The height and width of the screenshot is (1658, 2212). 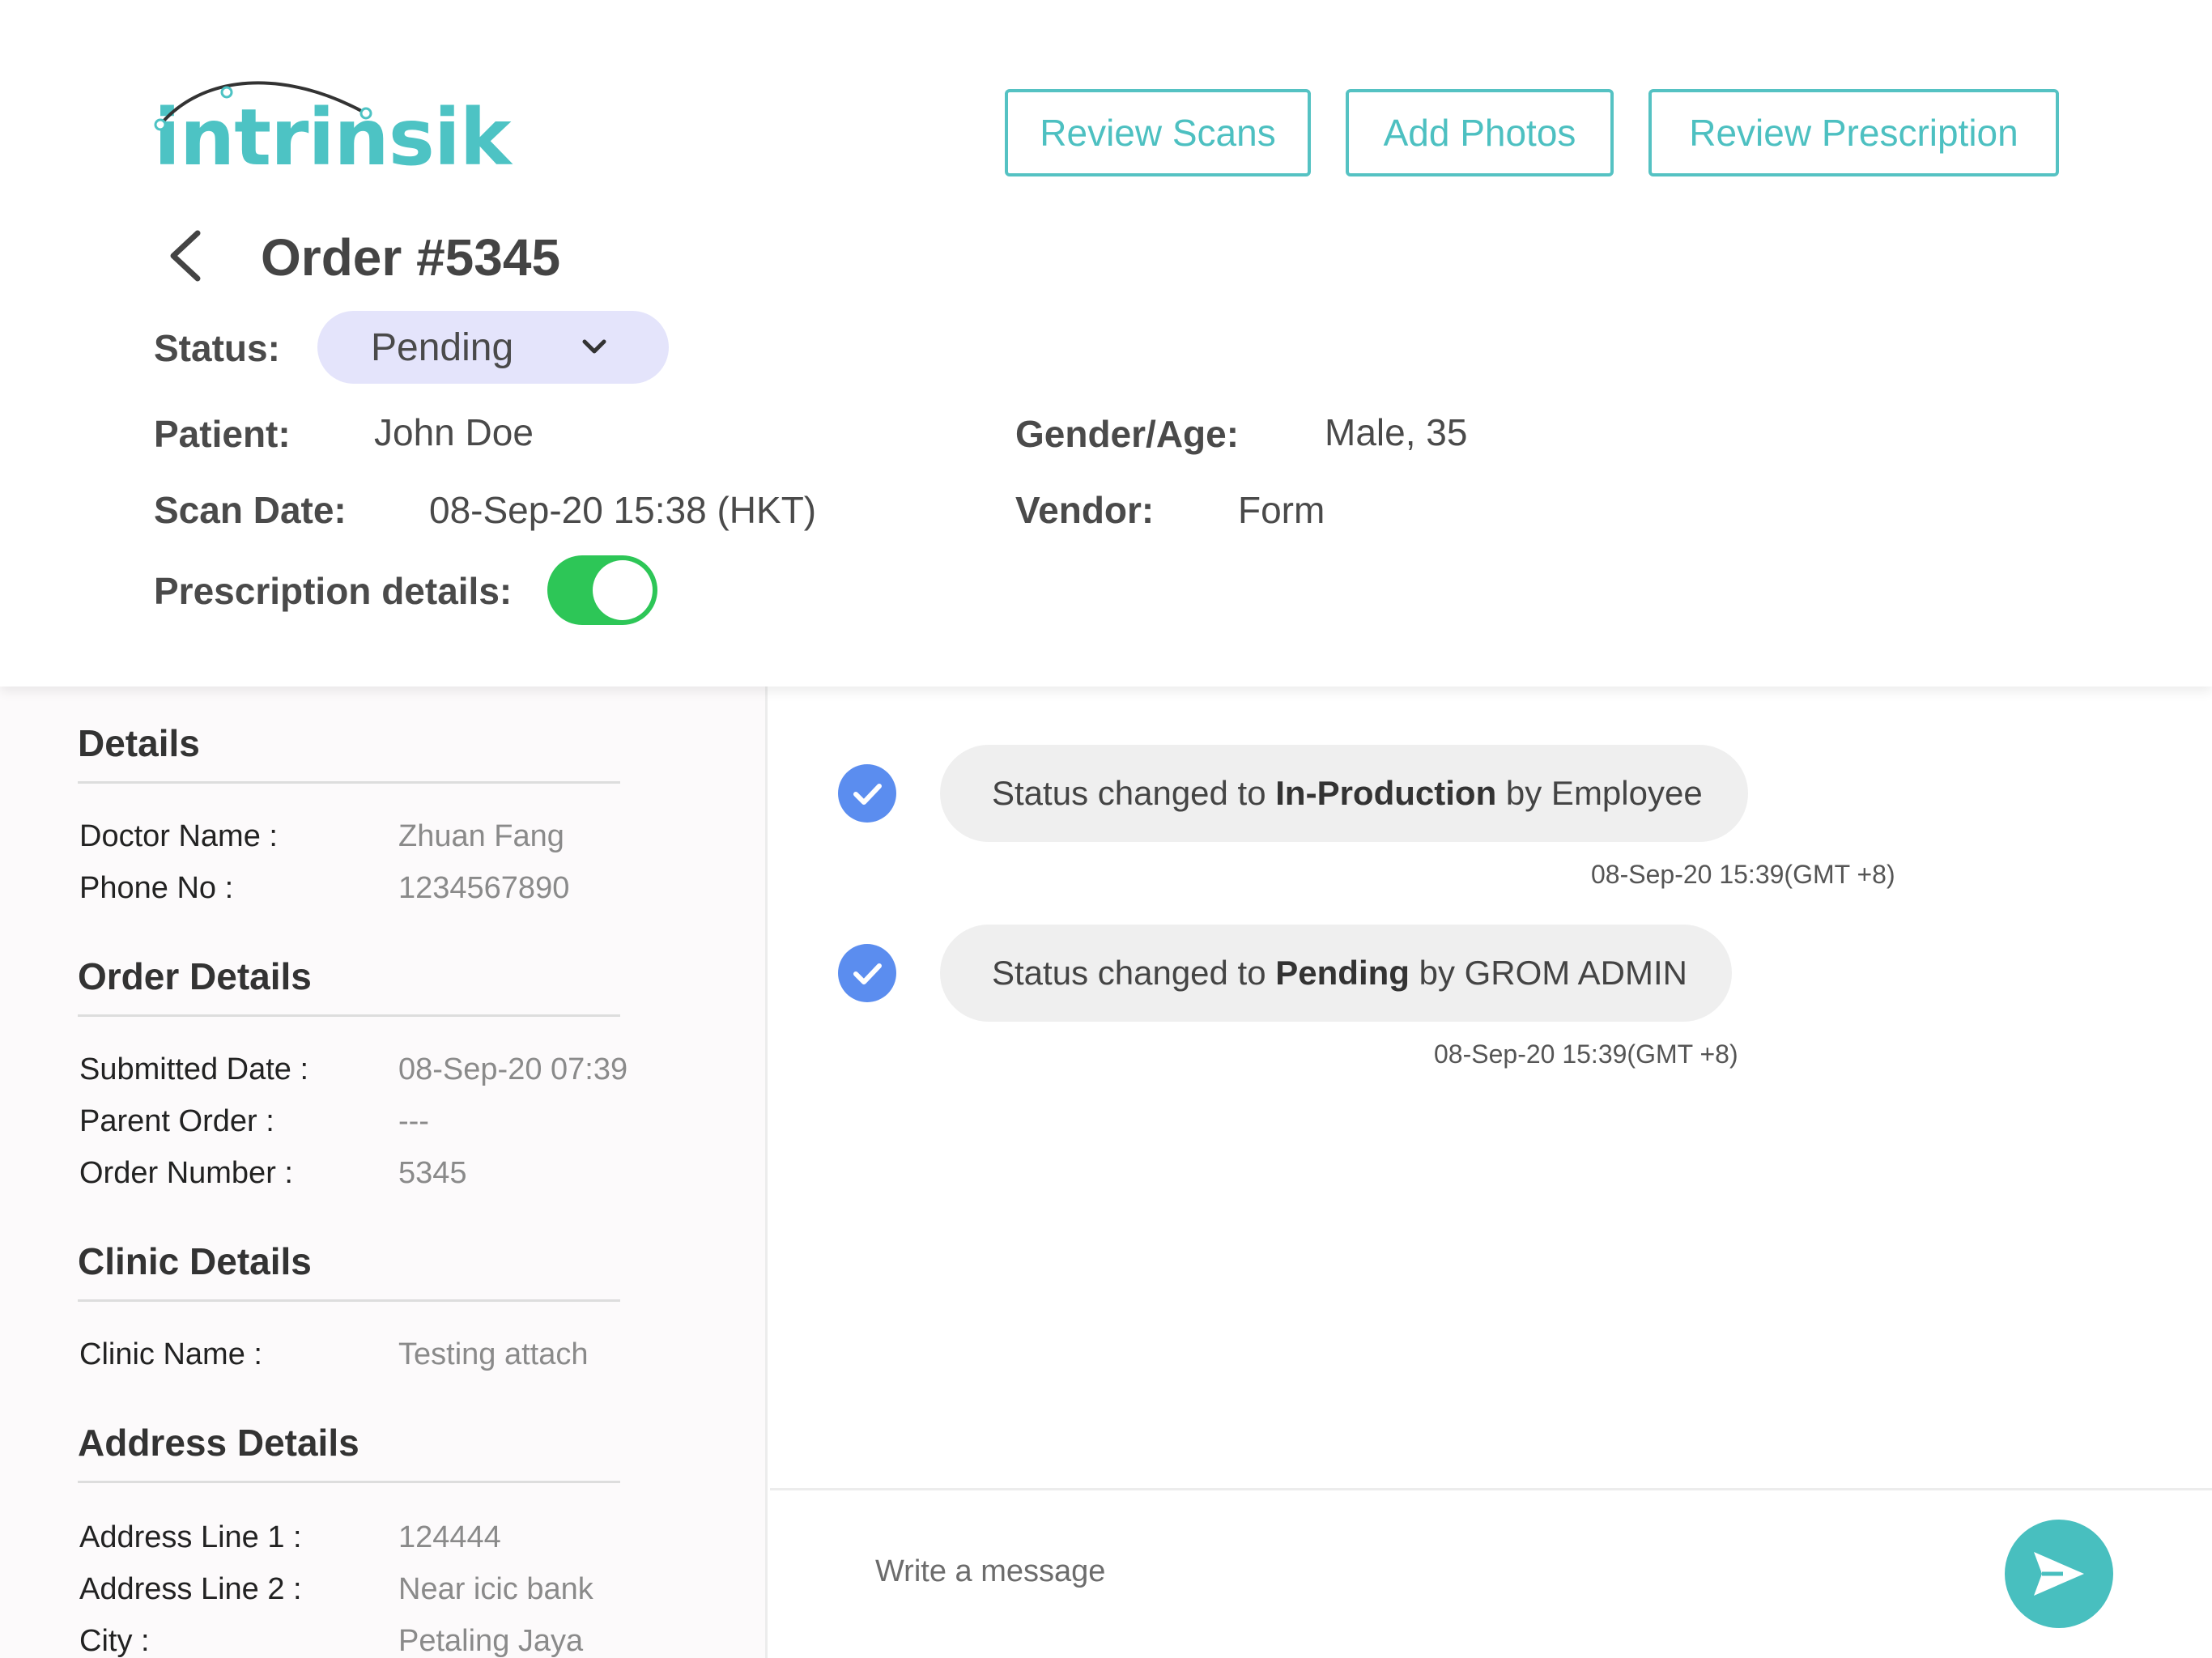 I want to click on status-selected-value: Pending, so click(x=443, y=347).